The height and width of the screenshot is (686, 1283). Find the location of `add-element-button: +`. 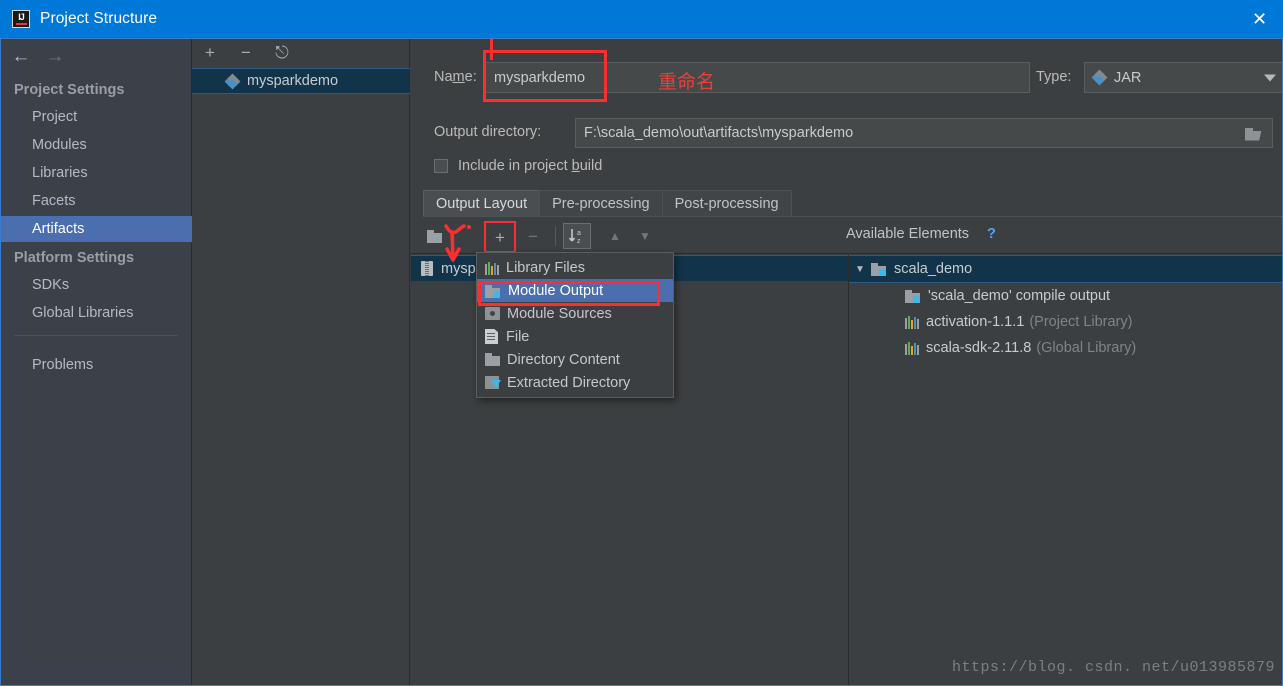

add-element-button: + is located at coordinates (500, 237).